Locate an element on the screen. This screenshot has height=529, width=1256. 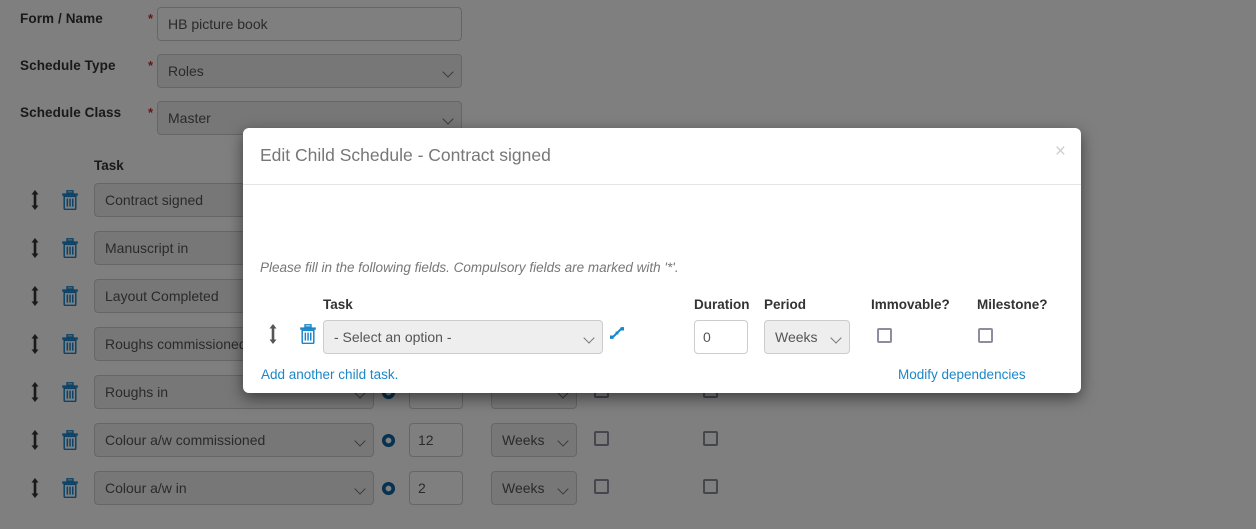
modal-period-select: Weeks is located at coordinates (807, 337).